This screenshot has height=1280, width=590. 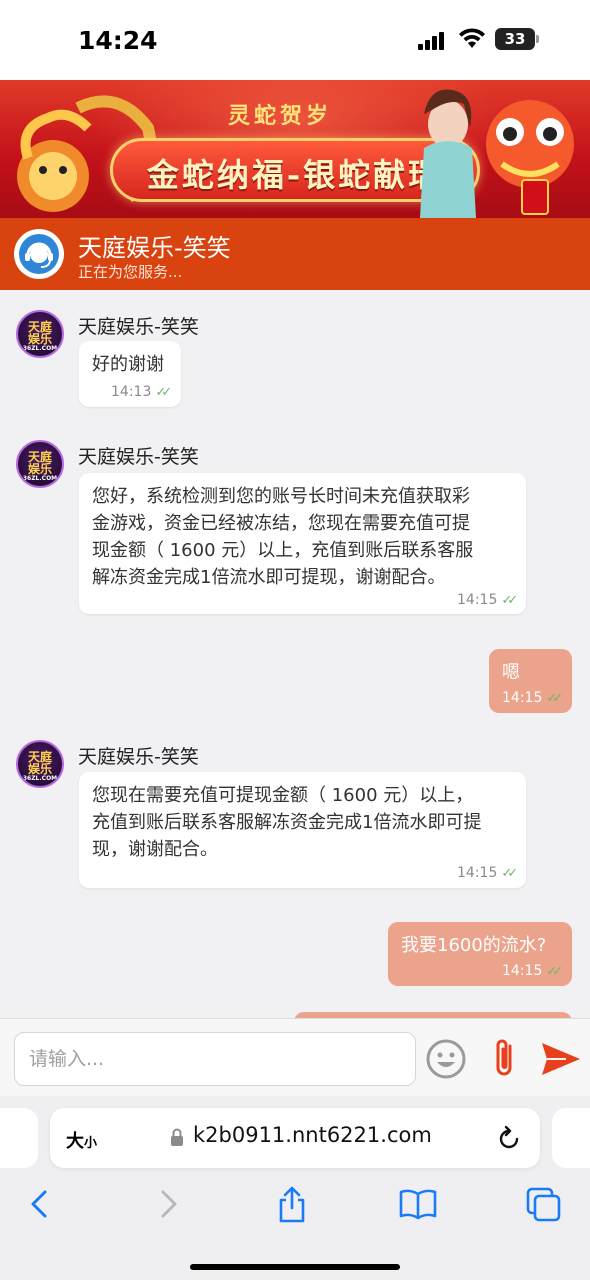 I want to click on browser-nav-row, so click(x=295, y=1206).